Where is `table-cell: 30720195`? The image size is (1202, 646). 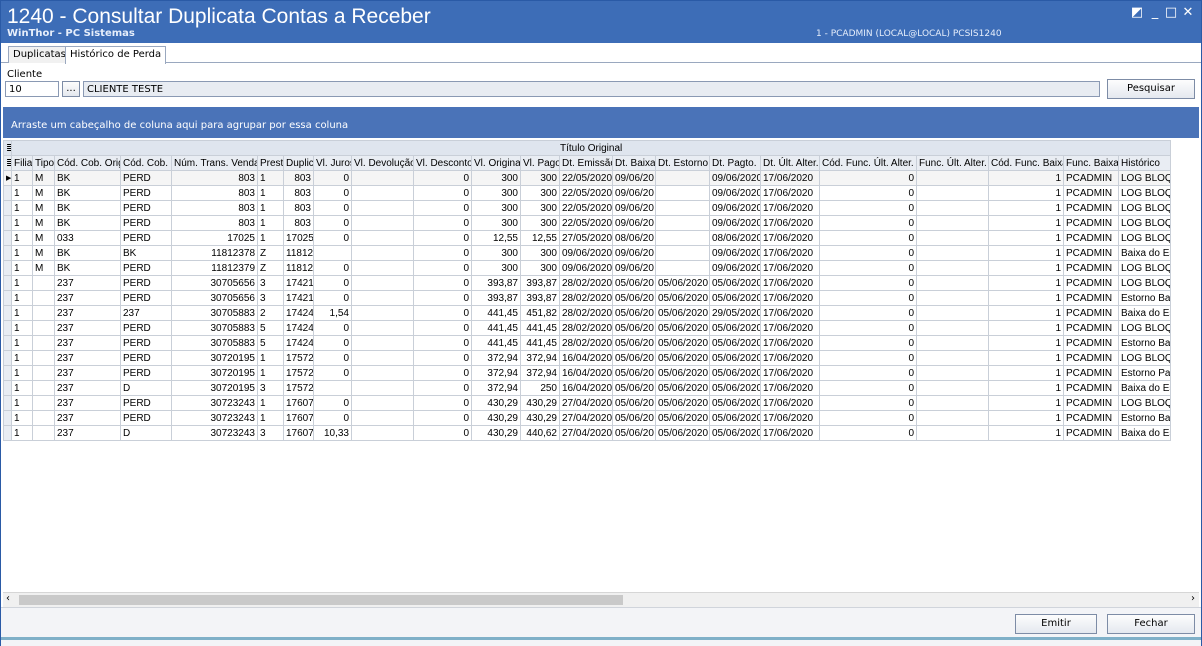 table-cell: 30720195 is located at coordinates (214, 388).